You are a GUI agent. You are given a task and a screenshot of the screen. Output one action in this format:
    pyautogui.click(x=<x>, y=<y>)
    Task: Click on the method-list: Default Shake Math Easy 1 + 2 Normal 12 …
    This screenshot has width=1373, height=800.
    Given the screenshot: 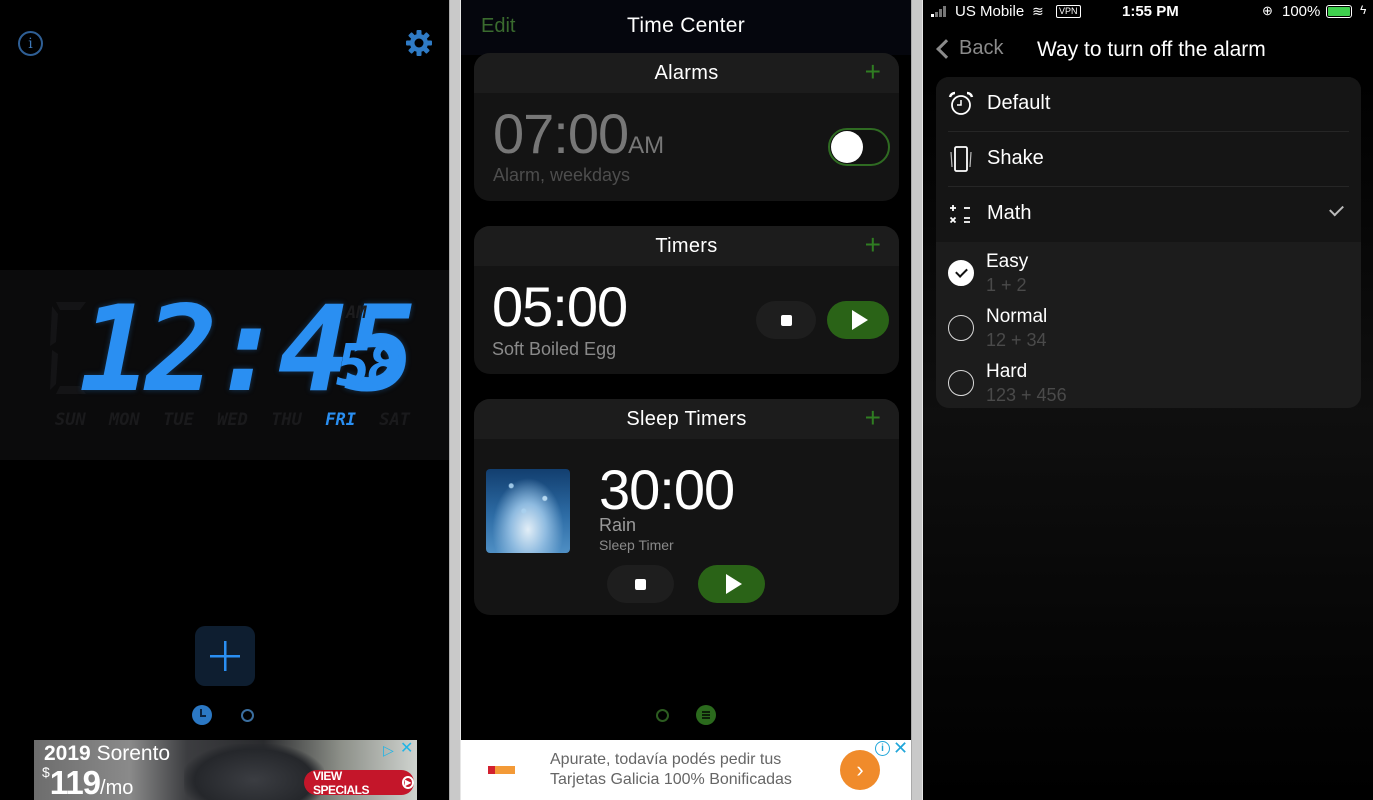 What is the action you would take?
    pyautogui.click(x=1148, y=242)
    